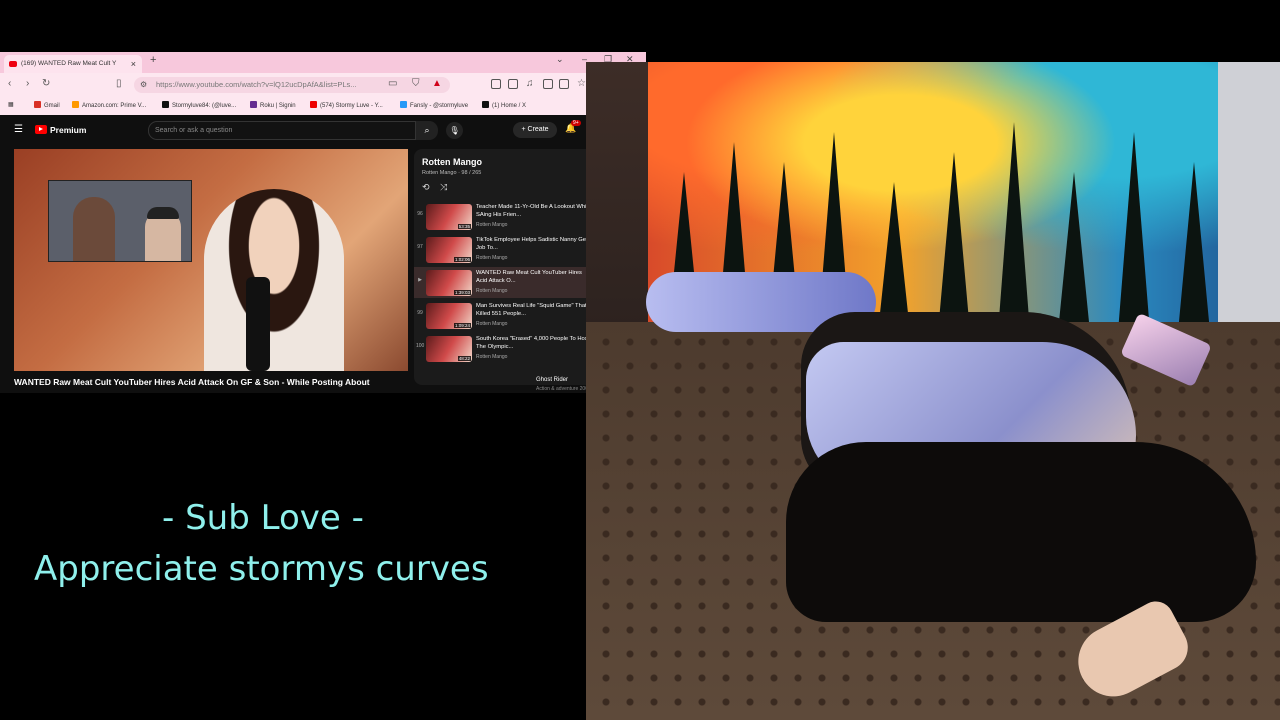 Image resolution: width=1280 pixels, height=720 pixels. What do you see at coordinates (427, 130) in the screenshot?
I see `search-icon: ⌕` at bounding box center [427, 130].